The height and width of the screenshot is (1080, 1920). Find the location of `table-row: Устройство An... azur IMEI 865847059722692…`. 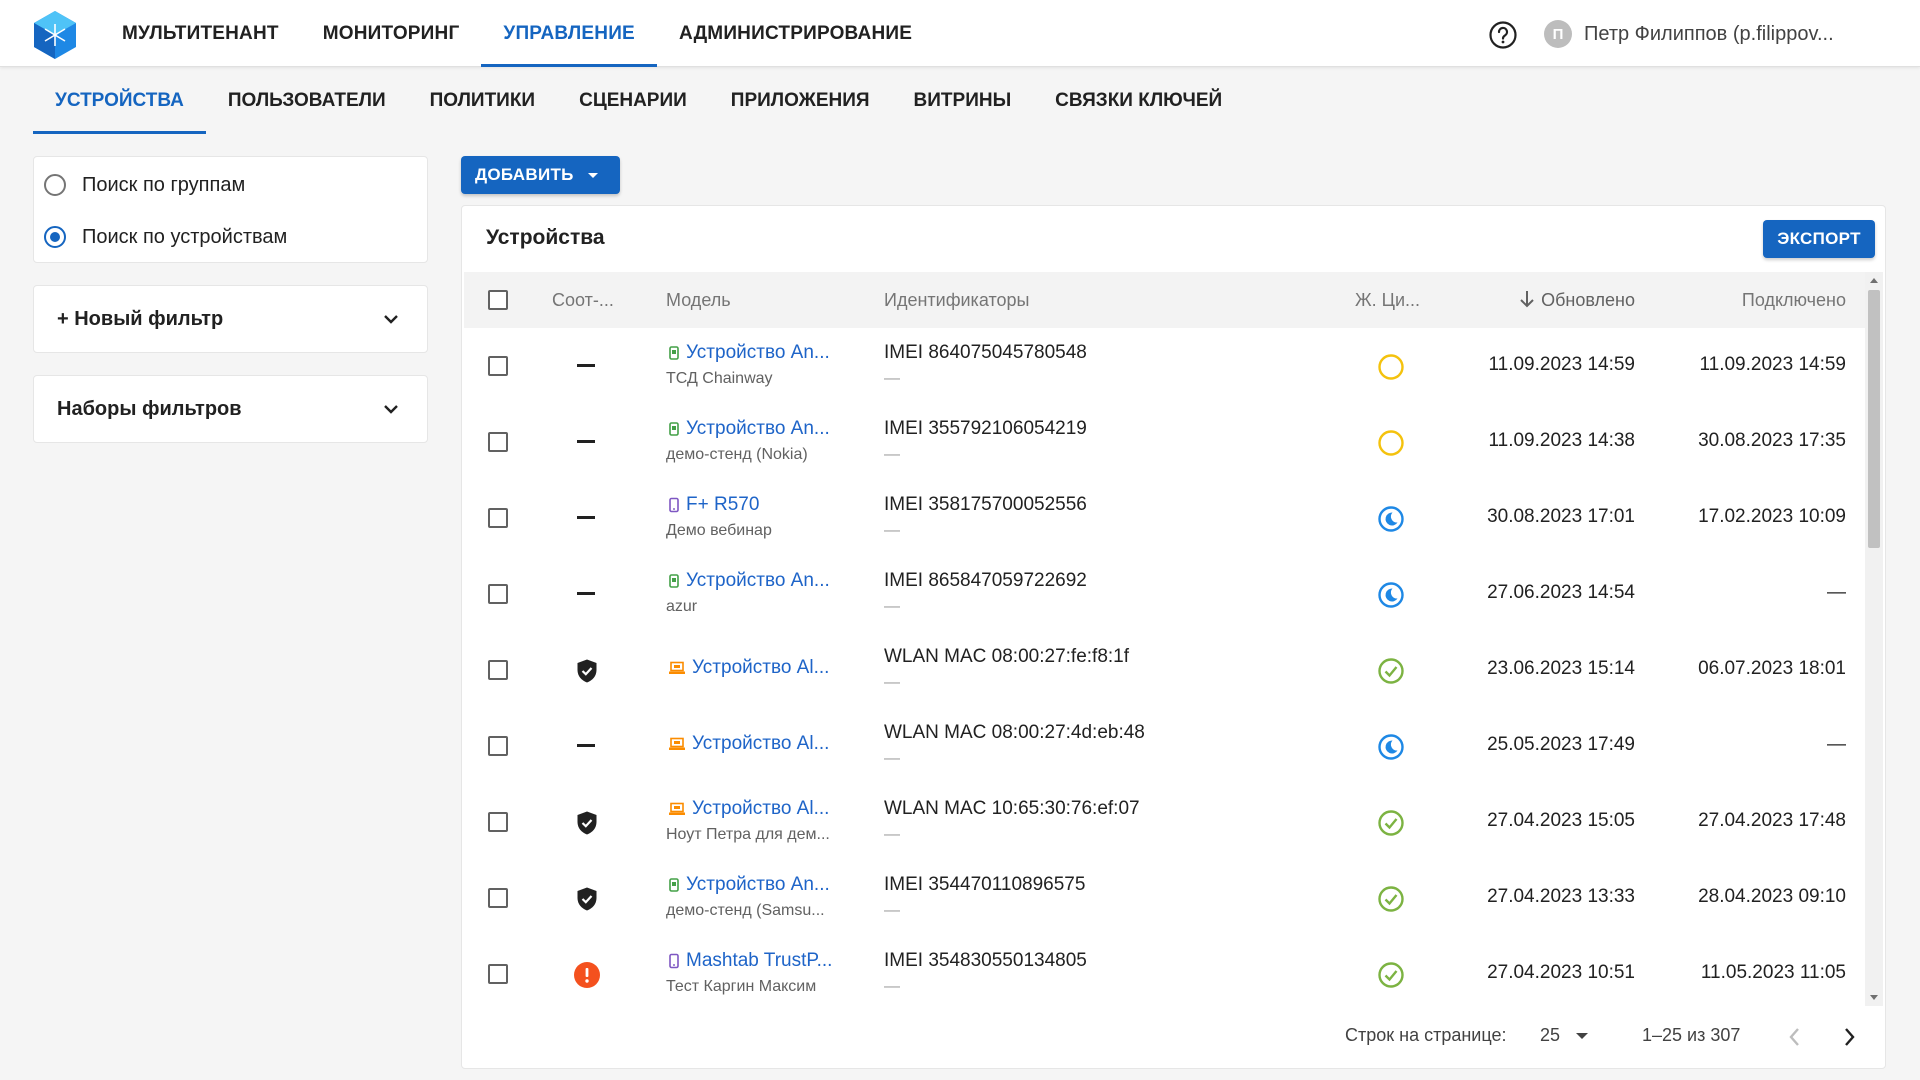

table-row: Устройство An... azur IMEI 865847059722692… is located at coordinates (1164, 594).